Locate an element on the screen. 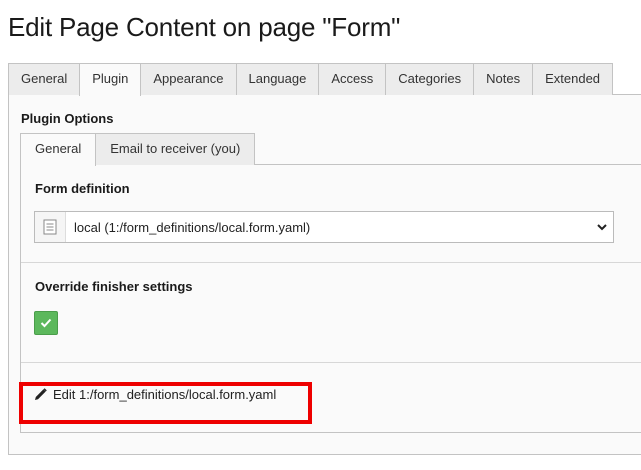 This screenshot has height=470, width=641. plugin-options-label: Plugin Options is located at coordinates (67, 118).